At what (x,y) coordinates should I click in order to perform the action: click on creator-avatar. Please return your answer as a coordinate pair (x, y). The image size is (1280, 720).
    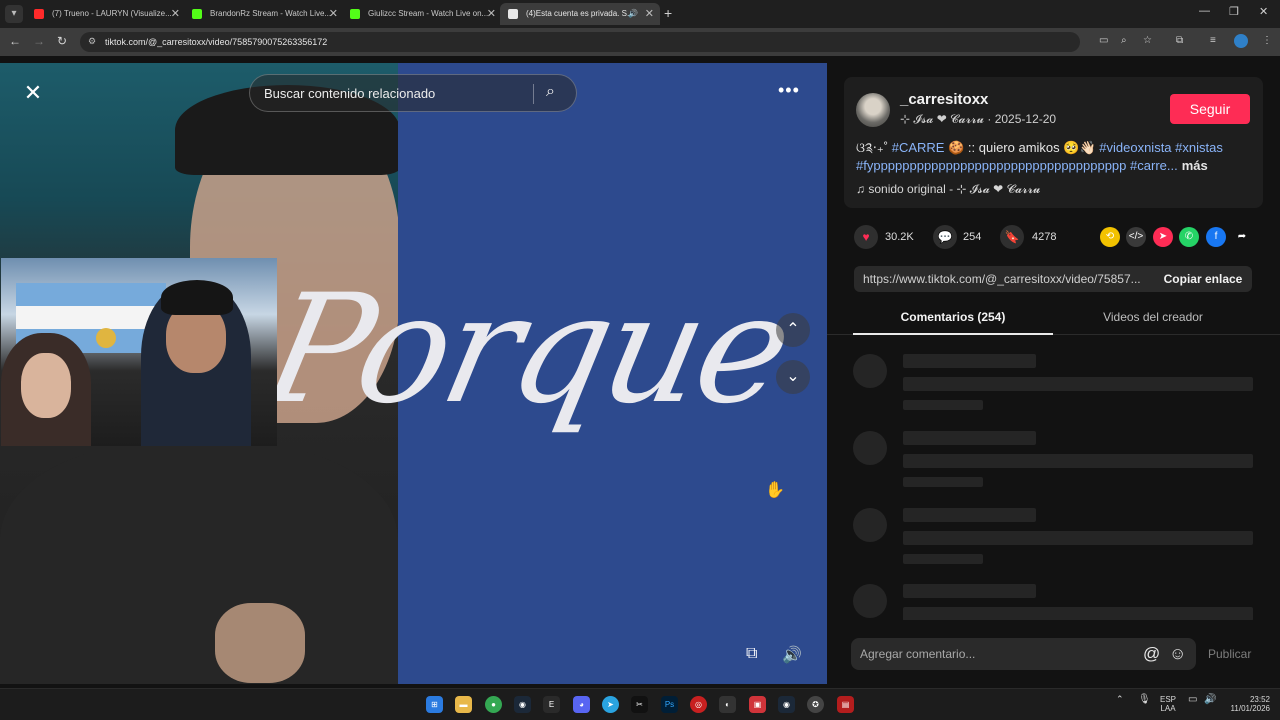
    Looking at the image, I should click on (873, 110).